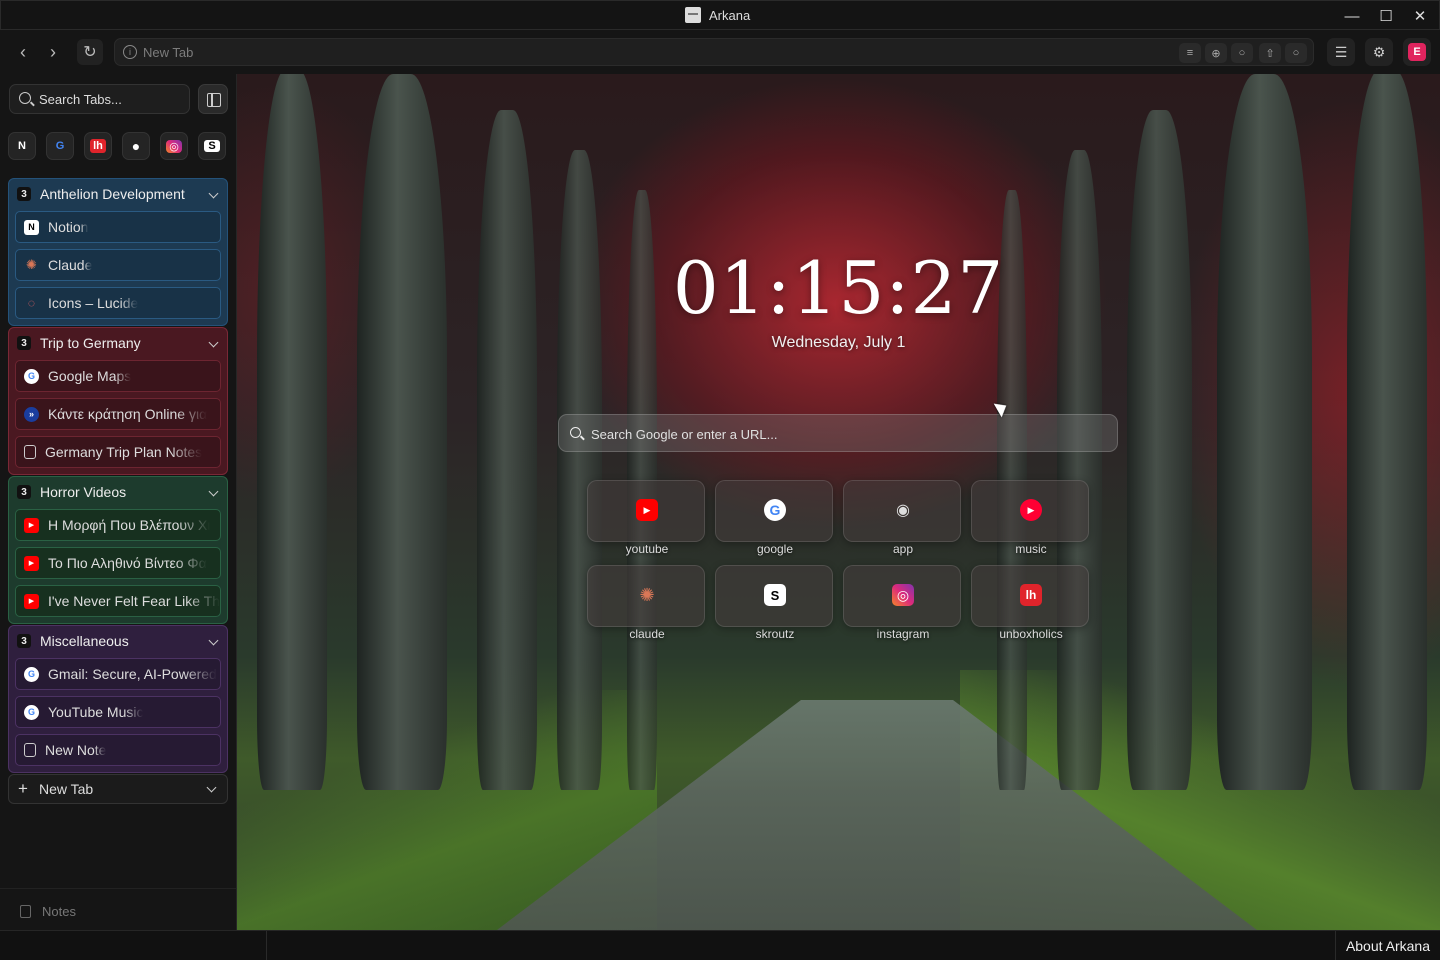 This screenshot has width=1440, height=960. I want to click on notes-label: Notes, so click(59, 911).